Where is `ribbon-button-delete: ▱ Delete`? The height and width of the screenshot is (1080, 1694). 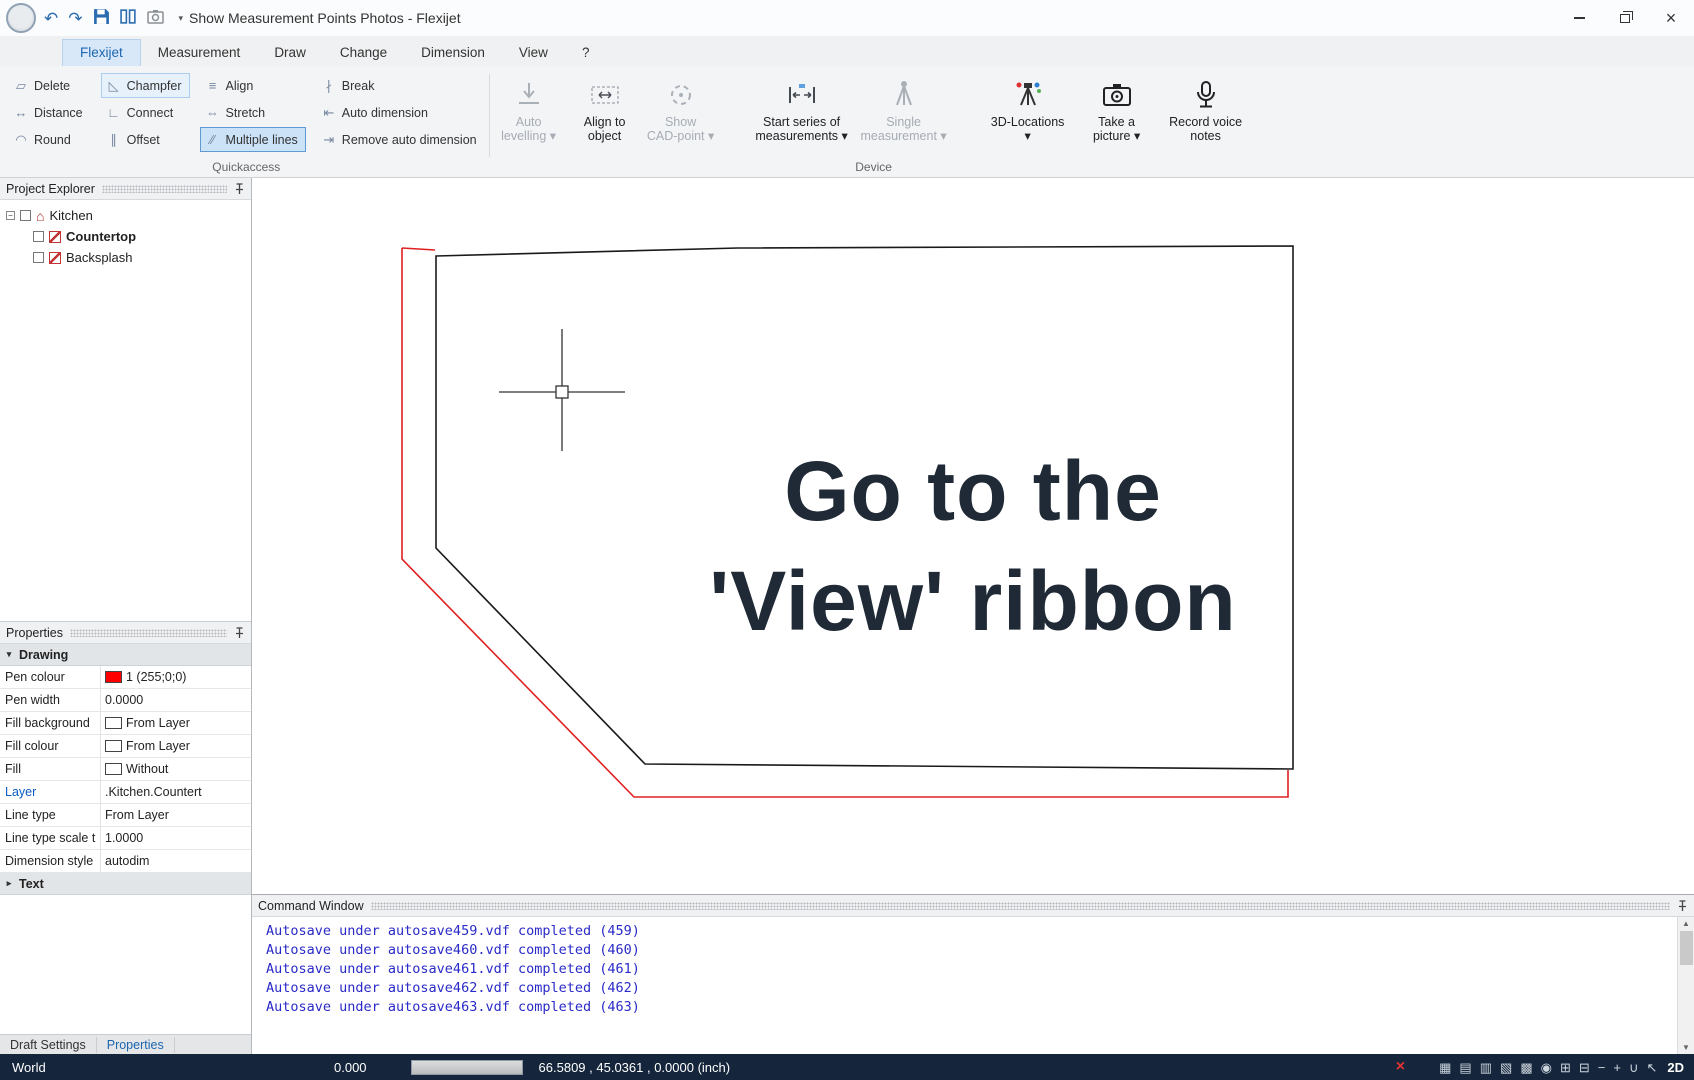 ribbon-button-delete: ▱ Delete is located at coordinates (49, 85).